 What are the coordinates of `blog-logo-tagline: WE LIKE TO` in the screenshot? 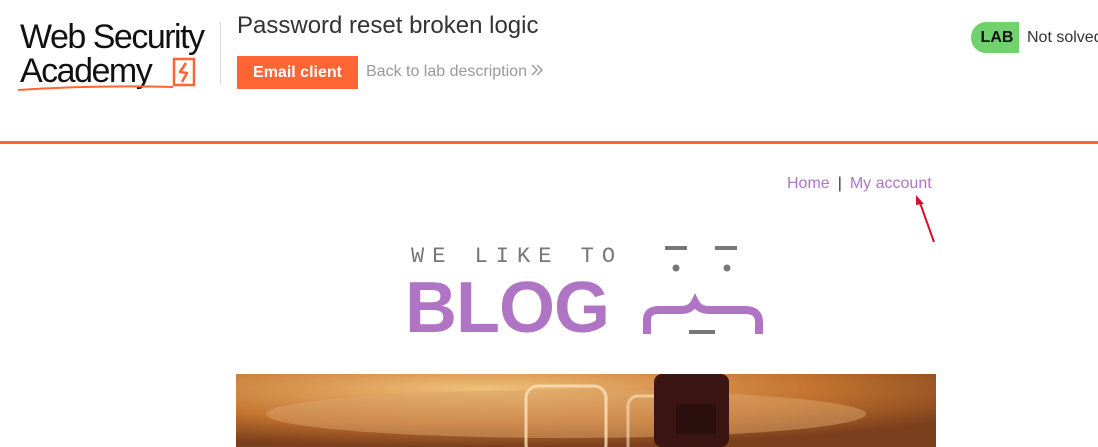 It's located at (517, 256).